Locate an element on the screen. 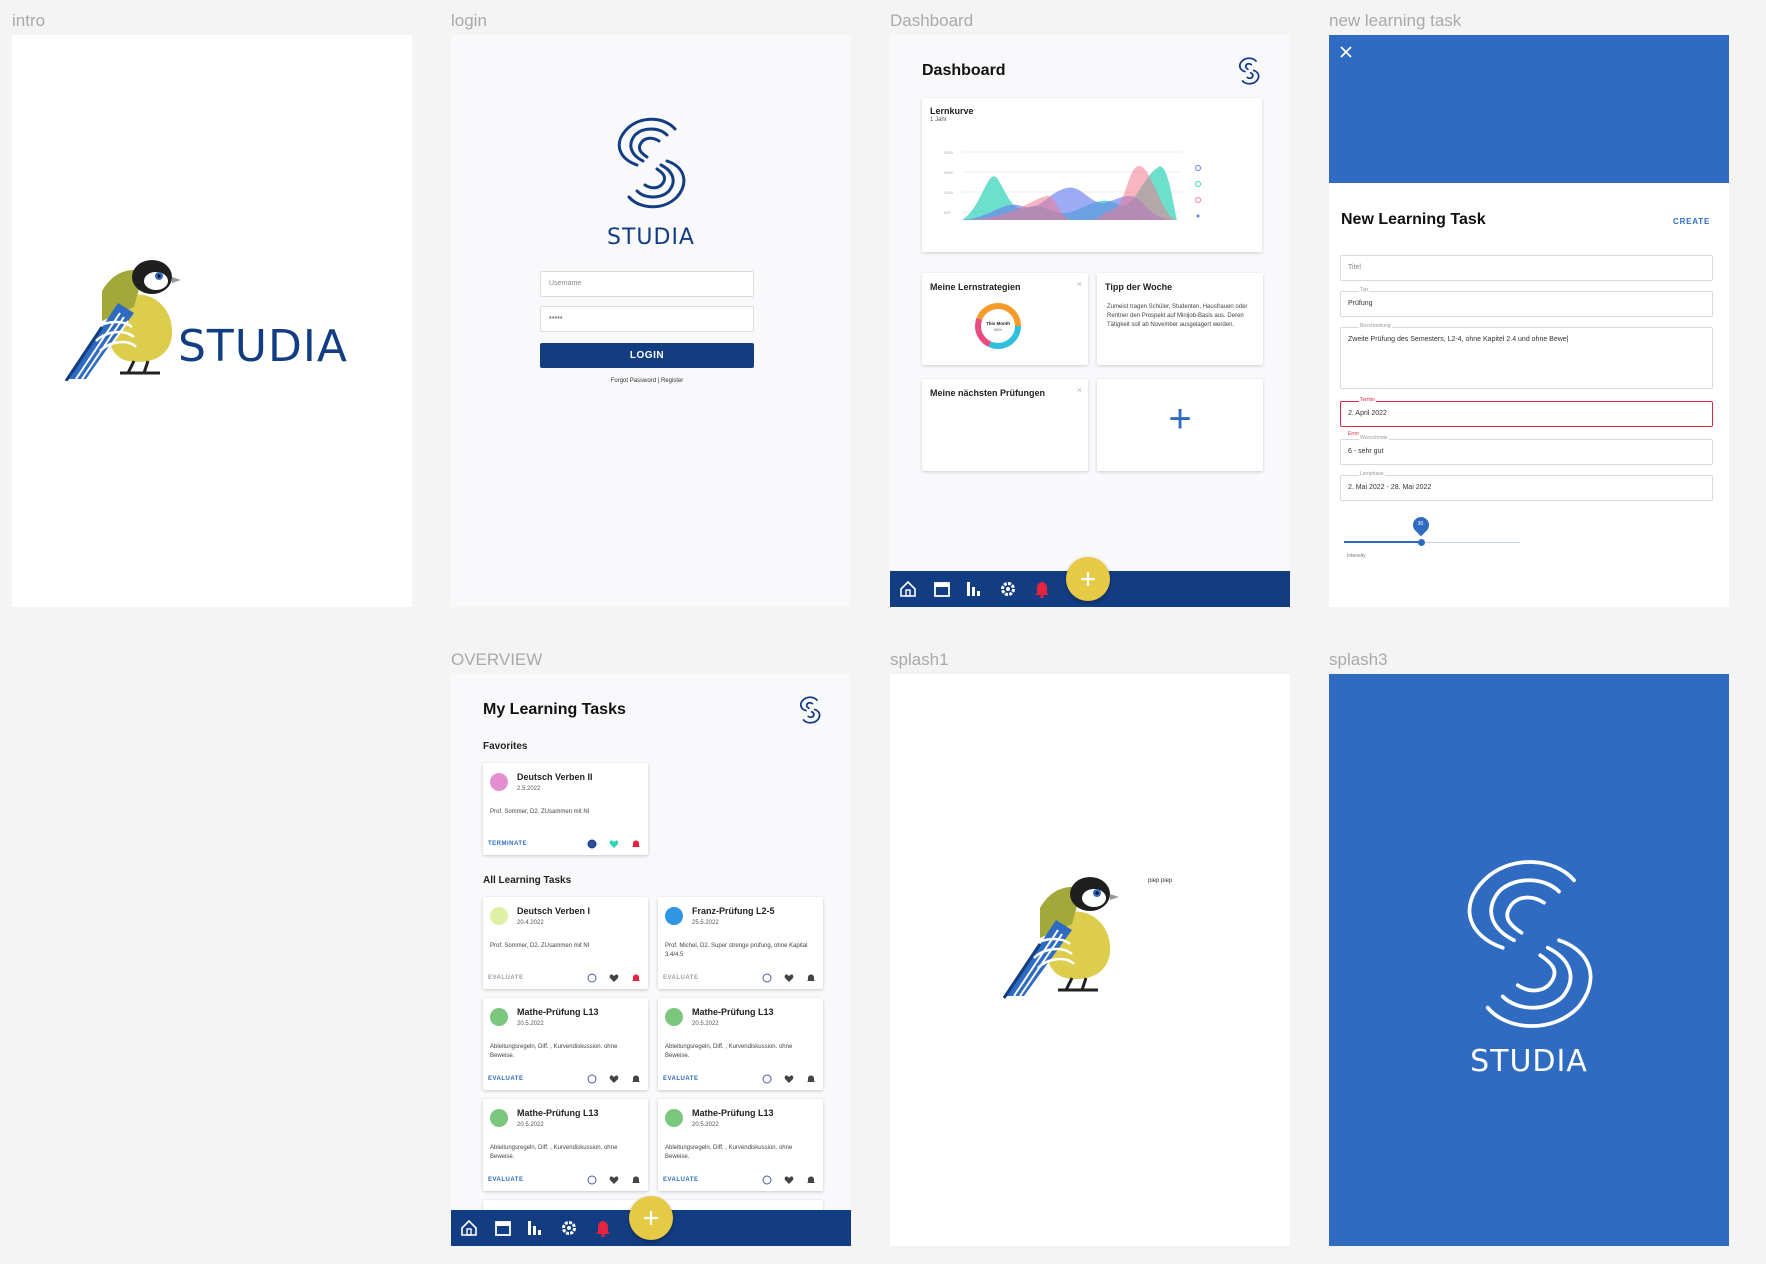  learning-phase-field: Lernphase 2. Mai 2022 - 28. Mai 2022 is located at coordinates (1526, 486).